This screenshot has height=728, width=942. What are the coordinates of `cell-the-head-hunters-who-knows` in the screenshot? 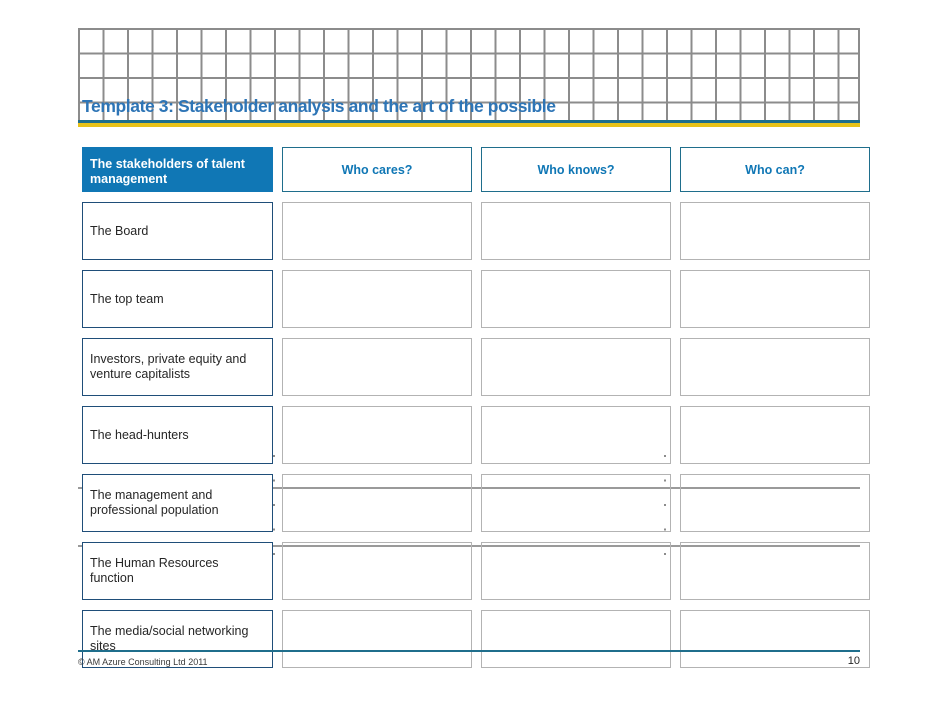 It's located at (576, 435).